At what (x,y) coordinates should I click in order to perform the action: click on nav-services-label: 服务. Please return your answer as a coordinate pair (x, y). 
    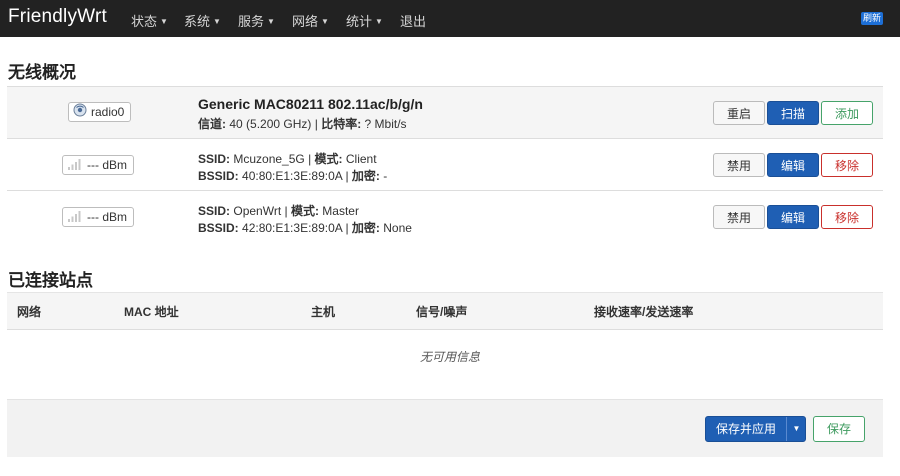
    Looking at the image, I should click on (251, 21).